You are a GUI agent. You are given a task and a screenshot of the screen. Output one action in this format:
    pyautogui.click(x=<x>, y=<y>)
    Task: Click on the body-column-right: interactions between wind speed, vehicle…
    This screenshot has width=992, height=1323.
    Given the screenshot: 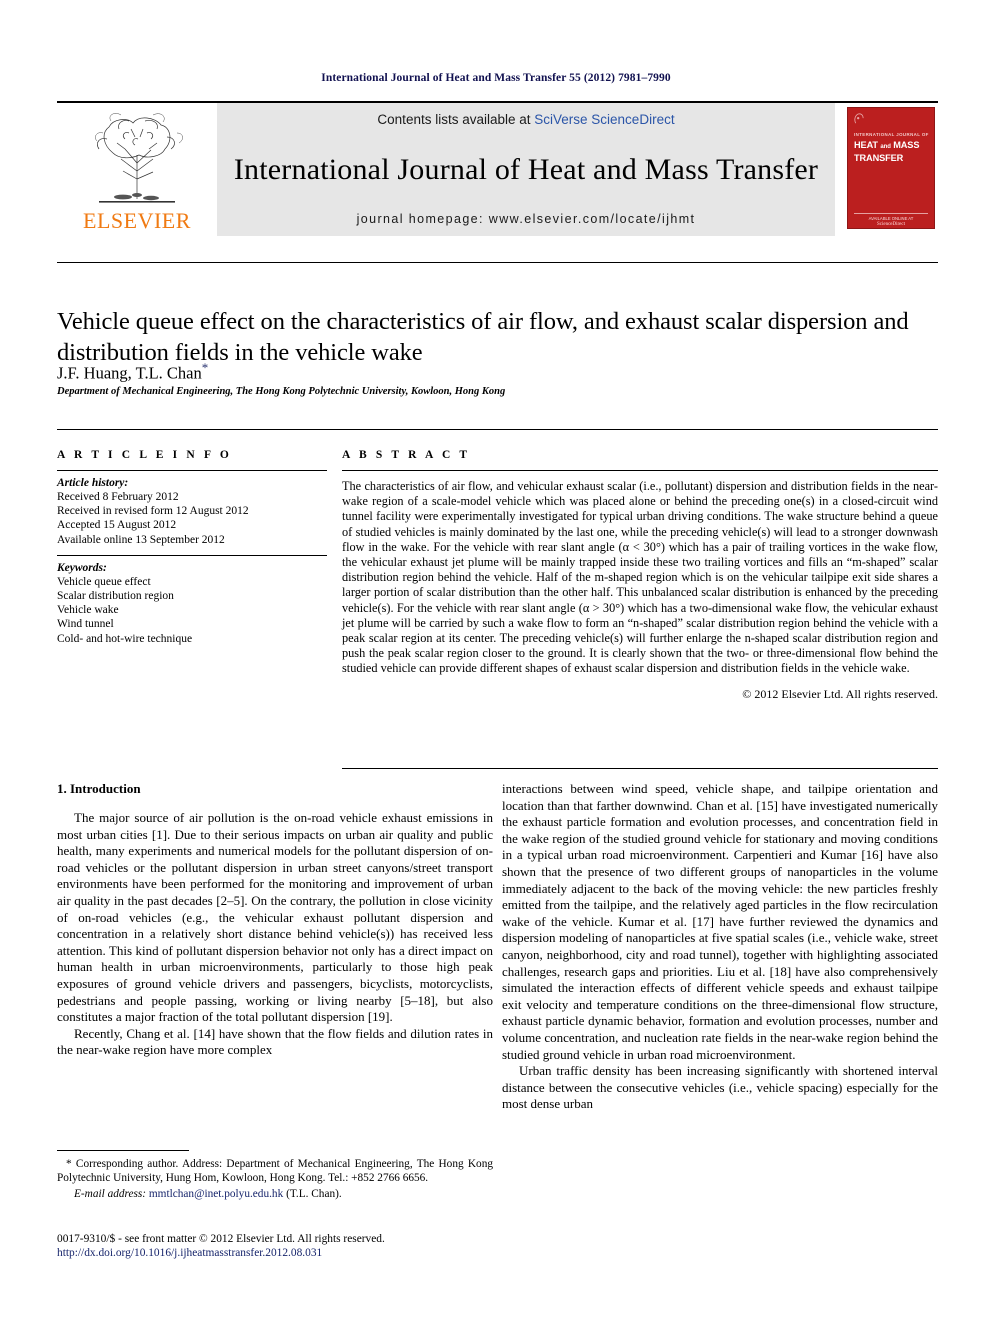 What is the action you would take?
    pyautogui.click(x=720, y=947)
    